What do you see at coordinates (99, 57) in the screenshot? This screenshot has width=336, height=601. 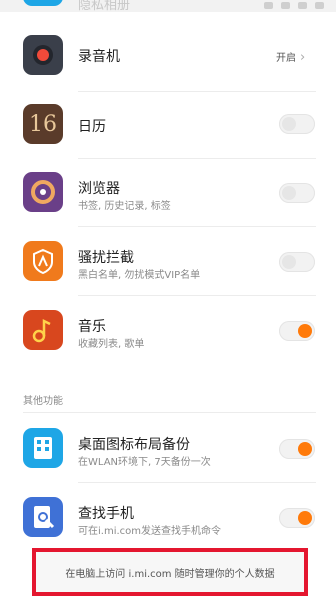 I see `recorder-title: 录音机` at bounding box center [99, 57].